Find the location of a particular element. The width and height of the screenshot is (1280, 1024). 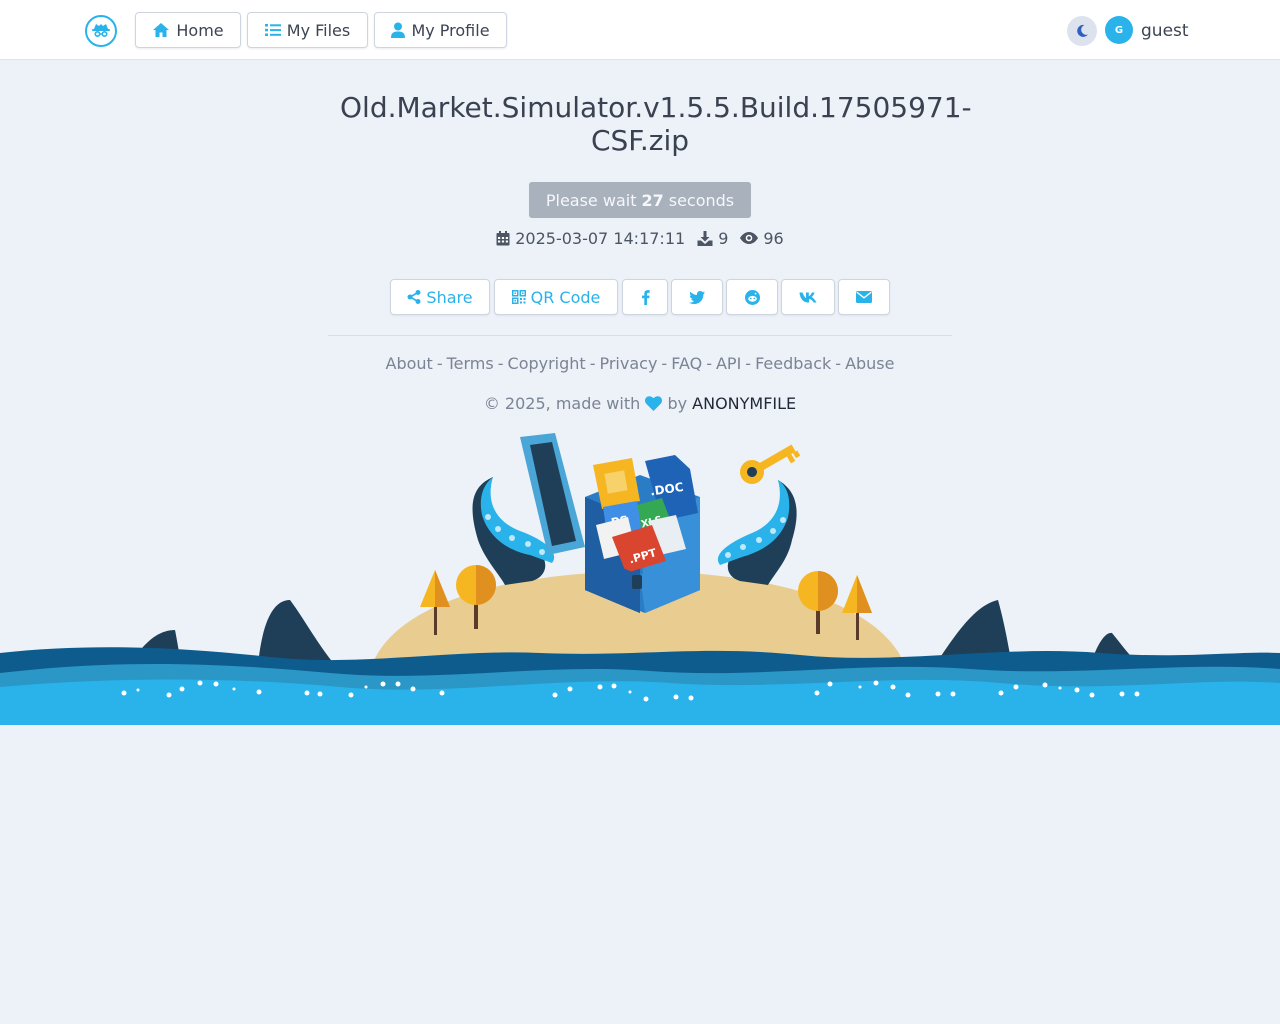

twitter-icon is located at coordinates (697, 297).